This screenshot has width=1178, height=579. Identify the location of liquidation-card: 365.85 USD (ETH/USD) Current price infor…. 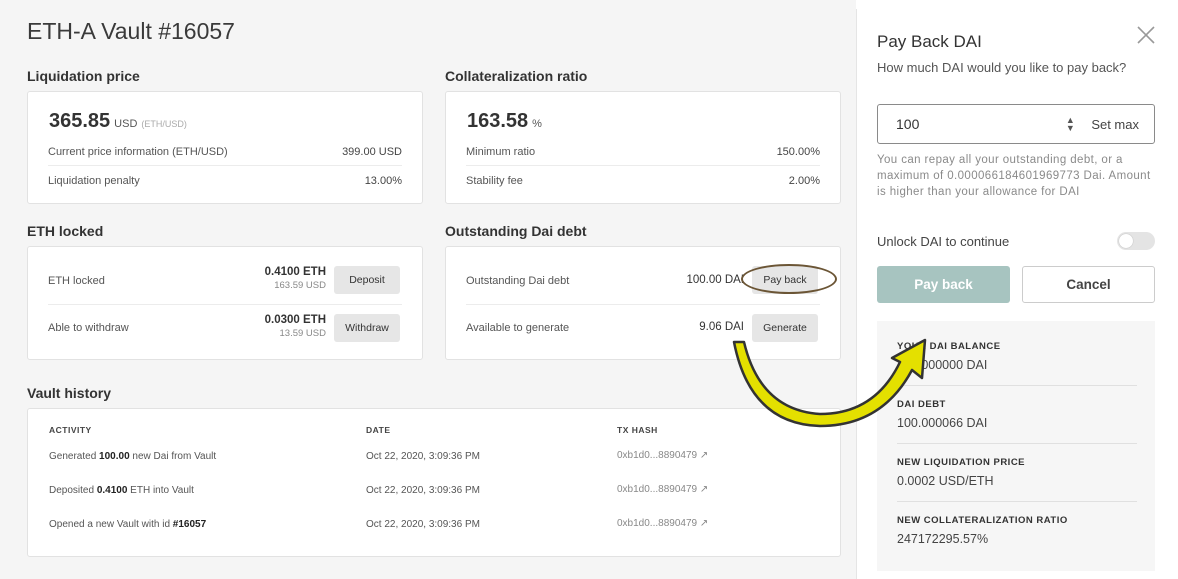
(225, 147).